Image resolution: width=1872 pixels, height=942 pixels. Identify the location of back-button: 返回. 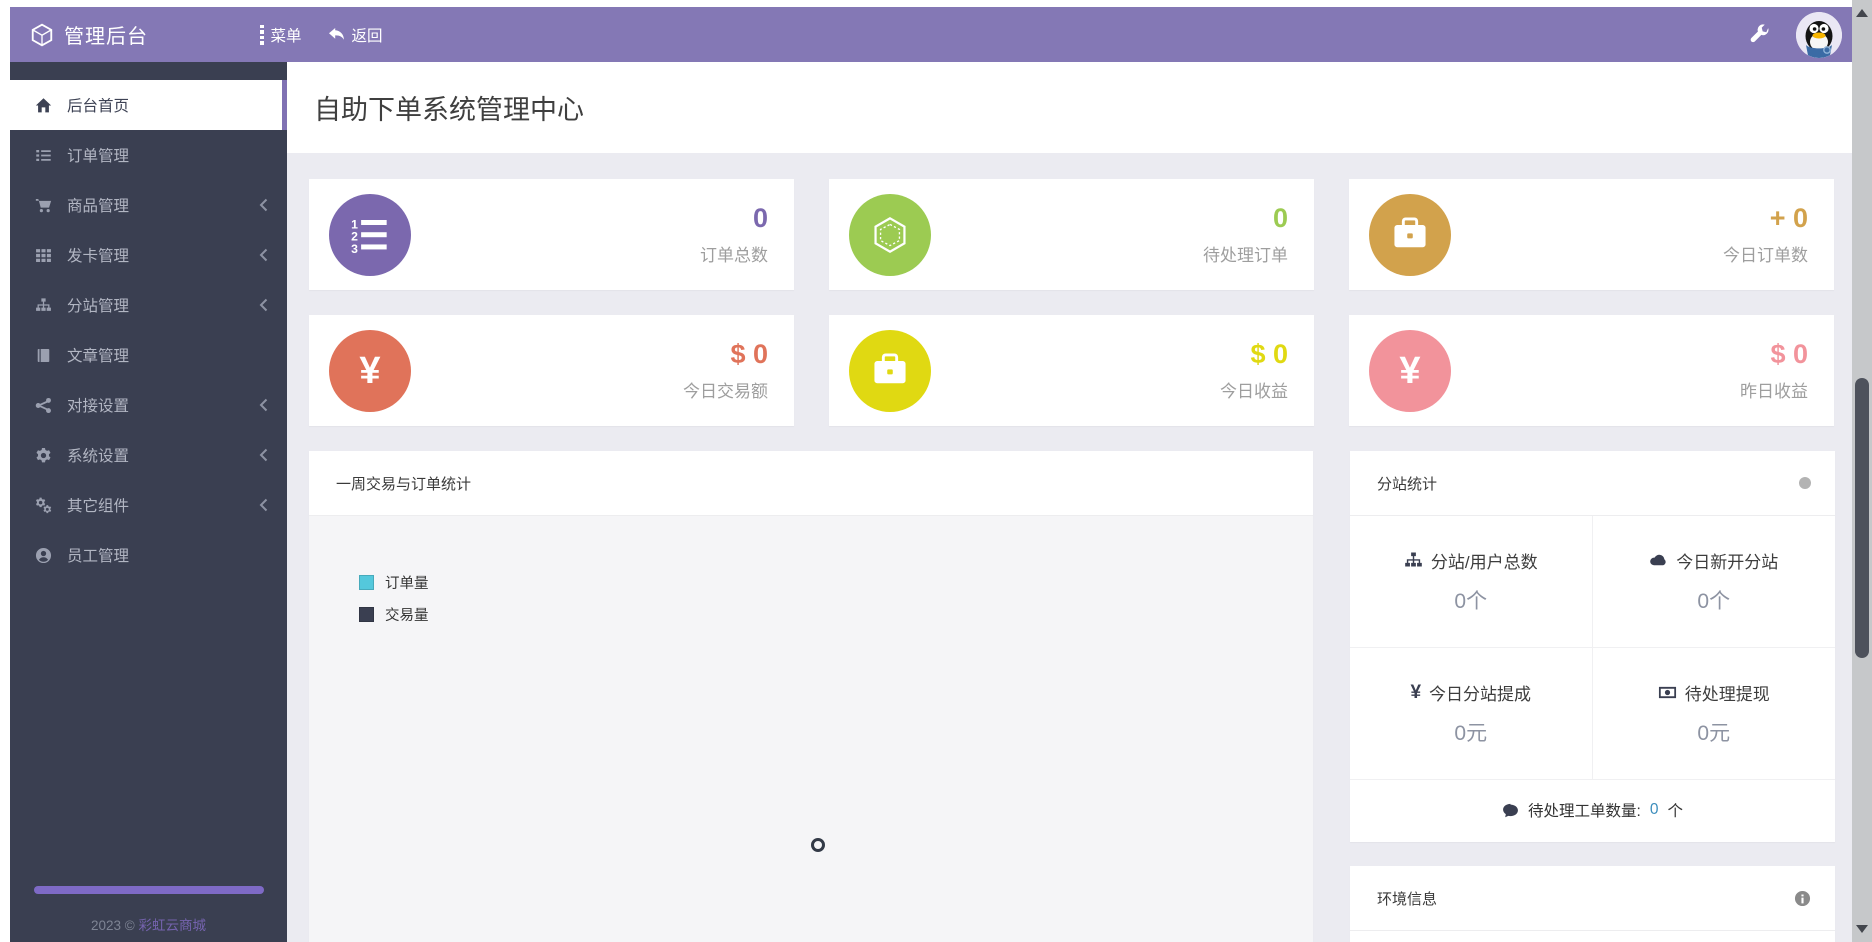
(355, 35).